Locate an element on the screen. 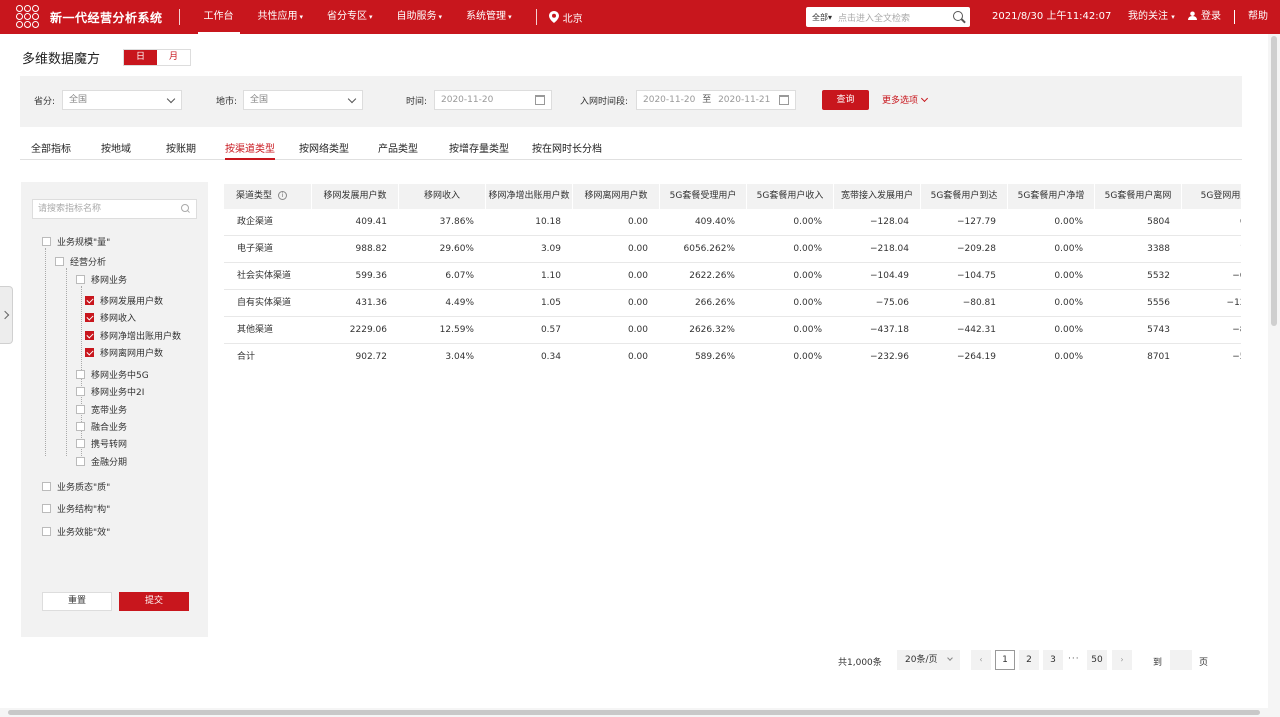  column-header: 5G套餐用户收入 is located at coordinates (790, 196).